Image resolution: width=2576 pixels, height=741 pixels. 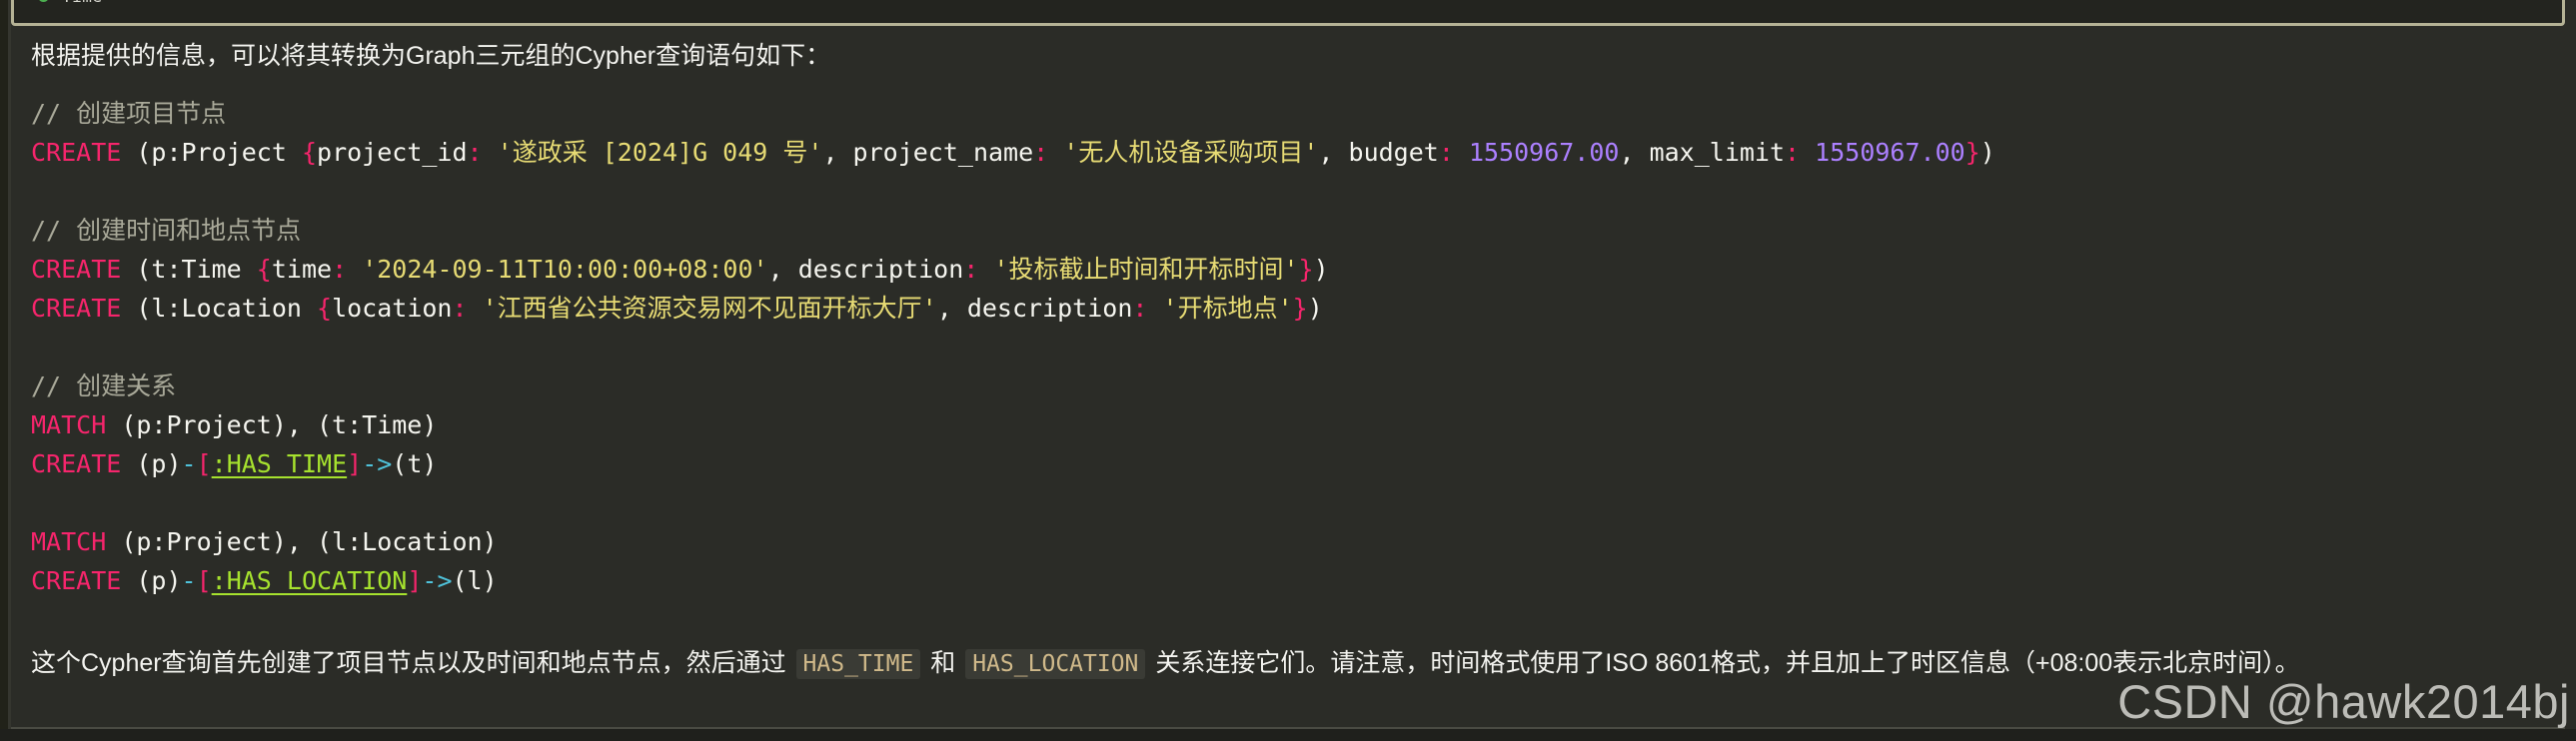 What do you see at coordinates (219, 152) in the screenshot?
I see `node-pattern-project: (p:Project` at bounding box center [219, 152].